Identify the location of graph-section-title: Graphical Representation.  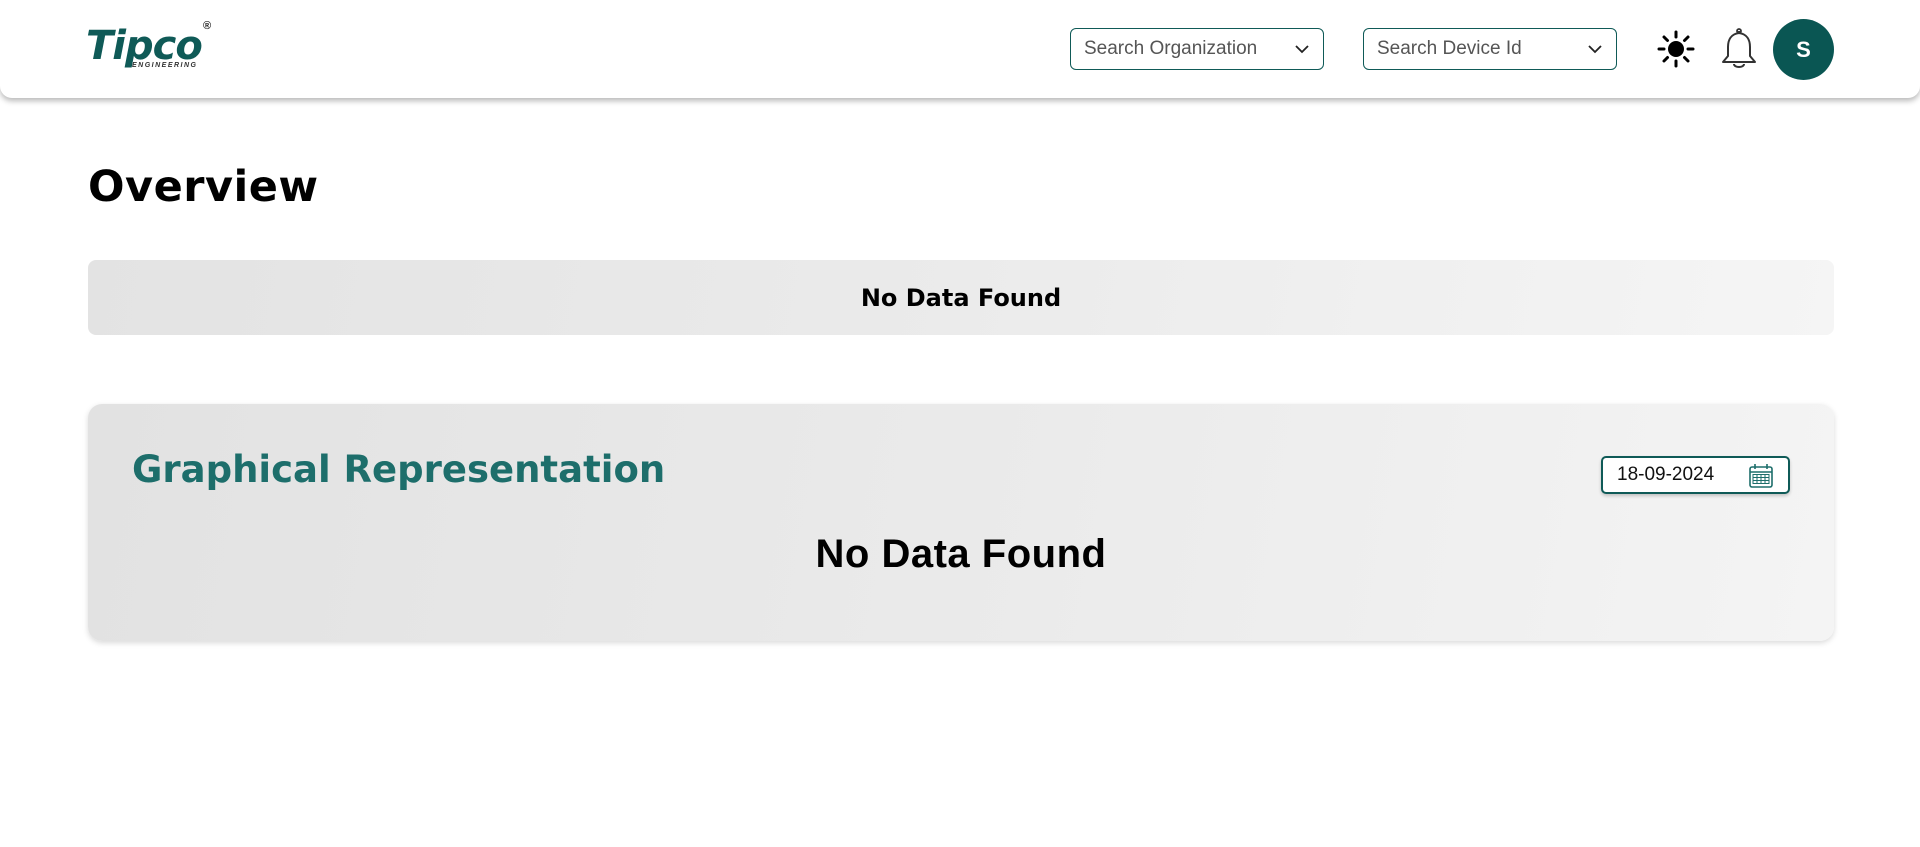
(399, 469).